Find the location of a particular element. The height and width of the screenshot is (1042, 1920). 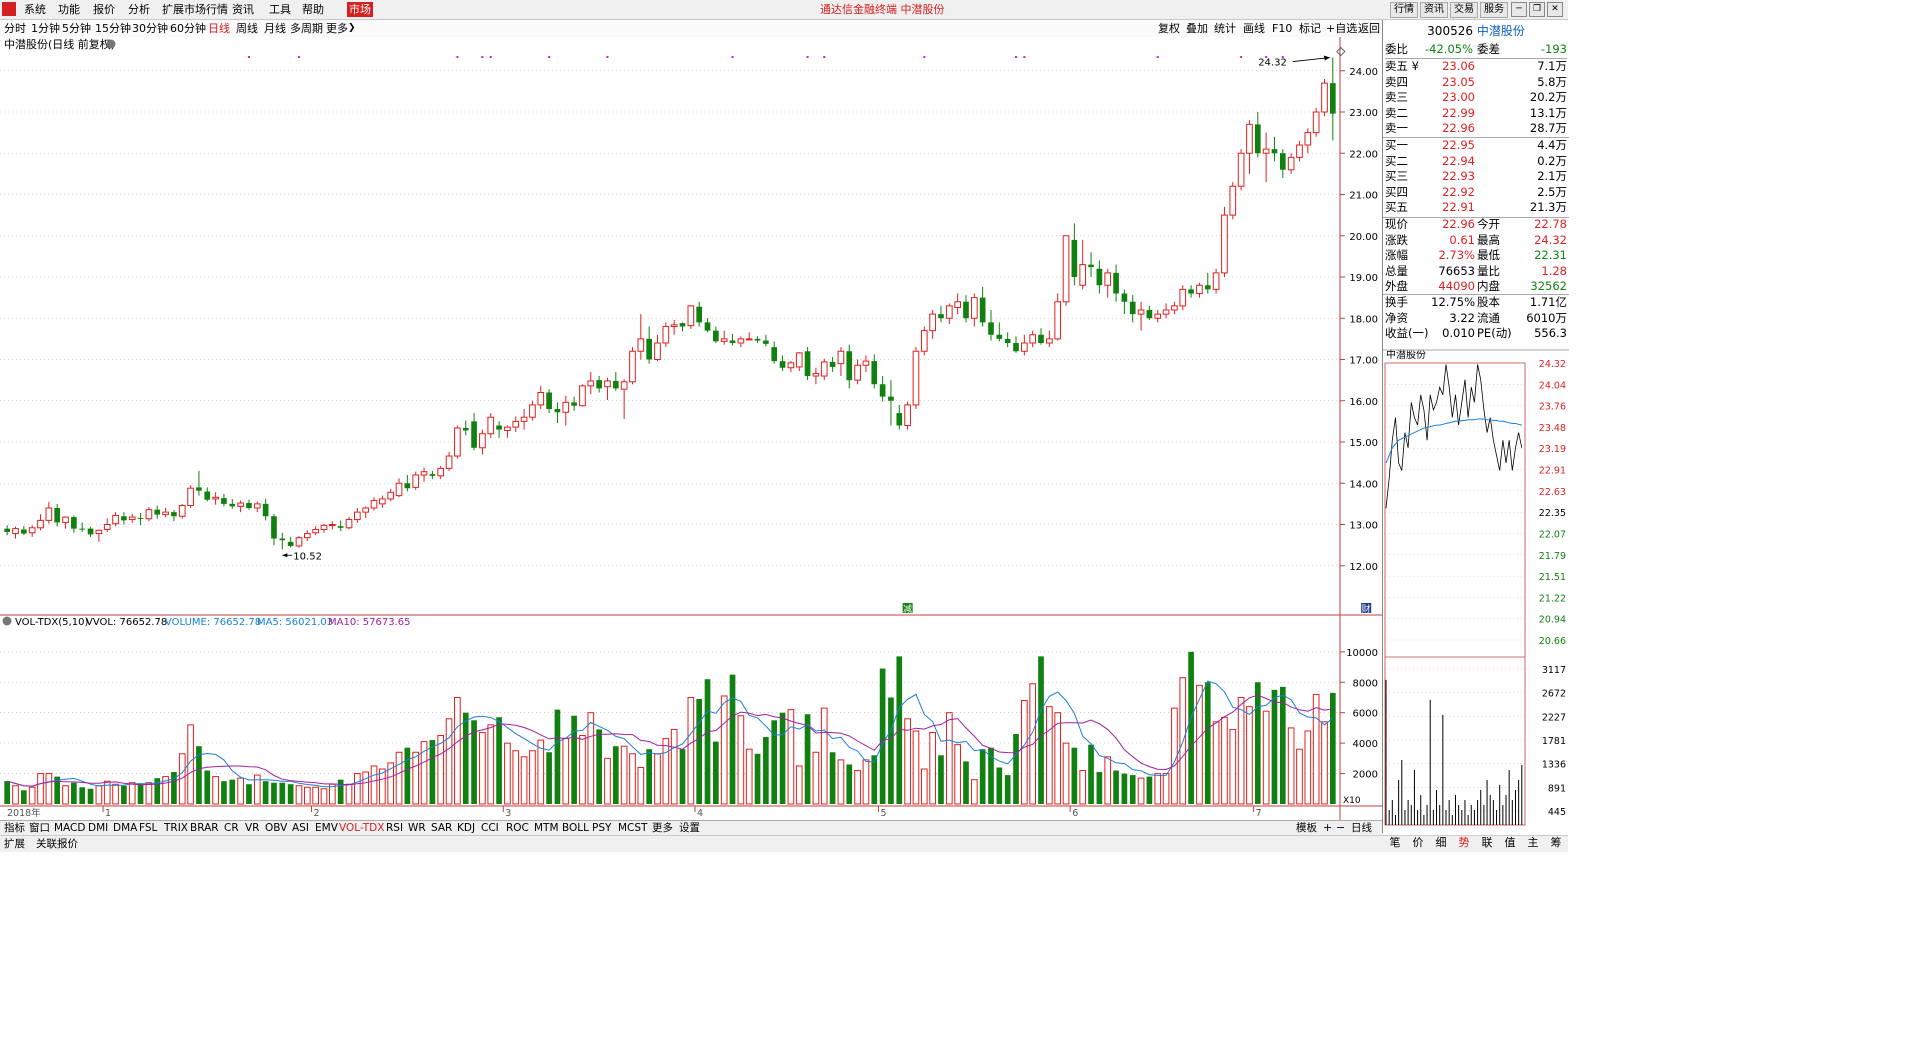

plus-icon: + is located at coordinates (1327, 828).